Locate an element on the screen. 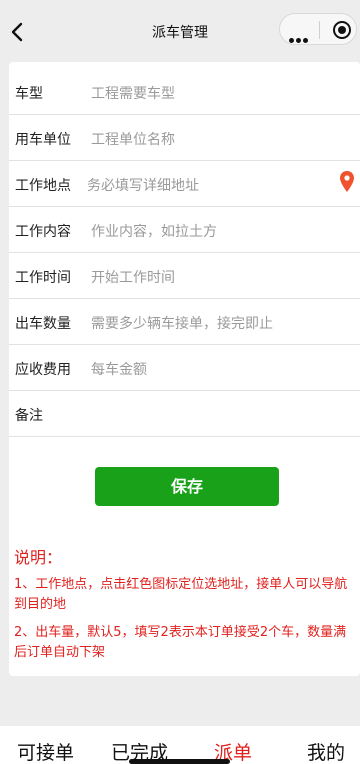 The height and width of the screenshot is (764, 360). more-icon is located at coordinates (299, 37).